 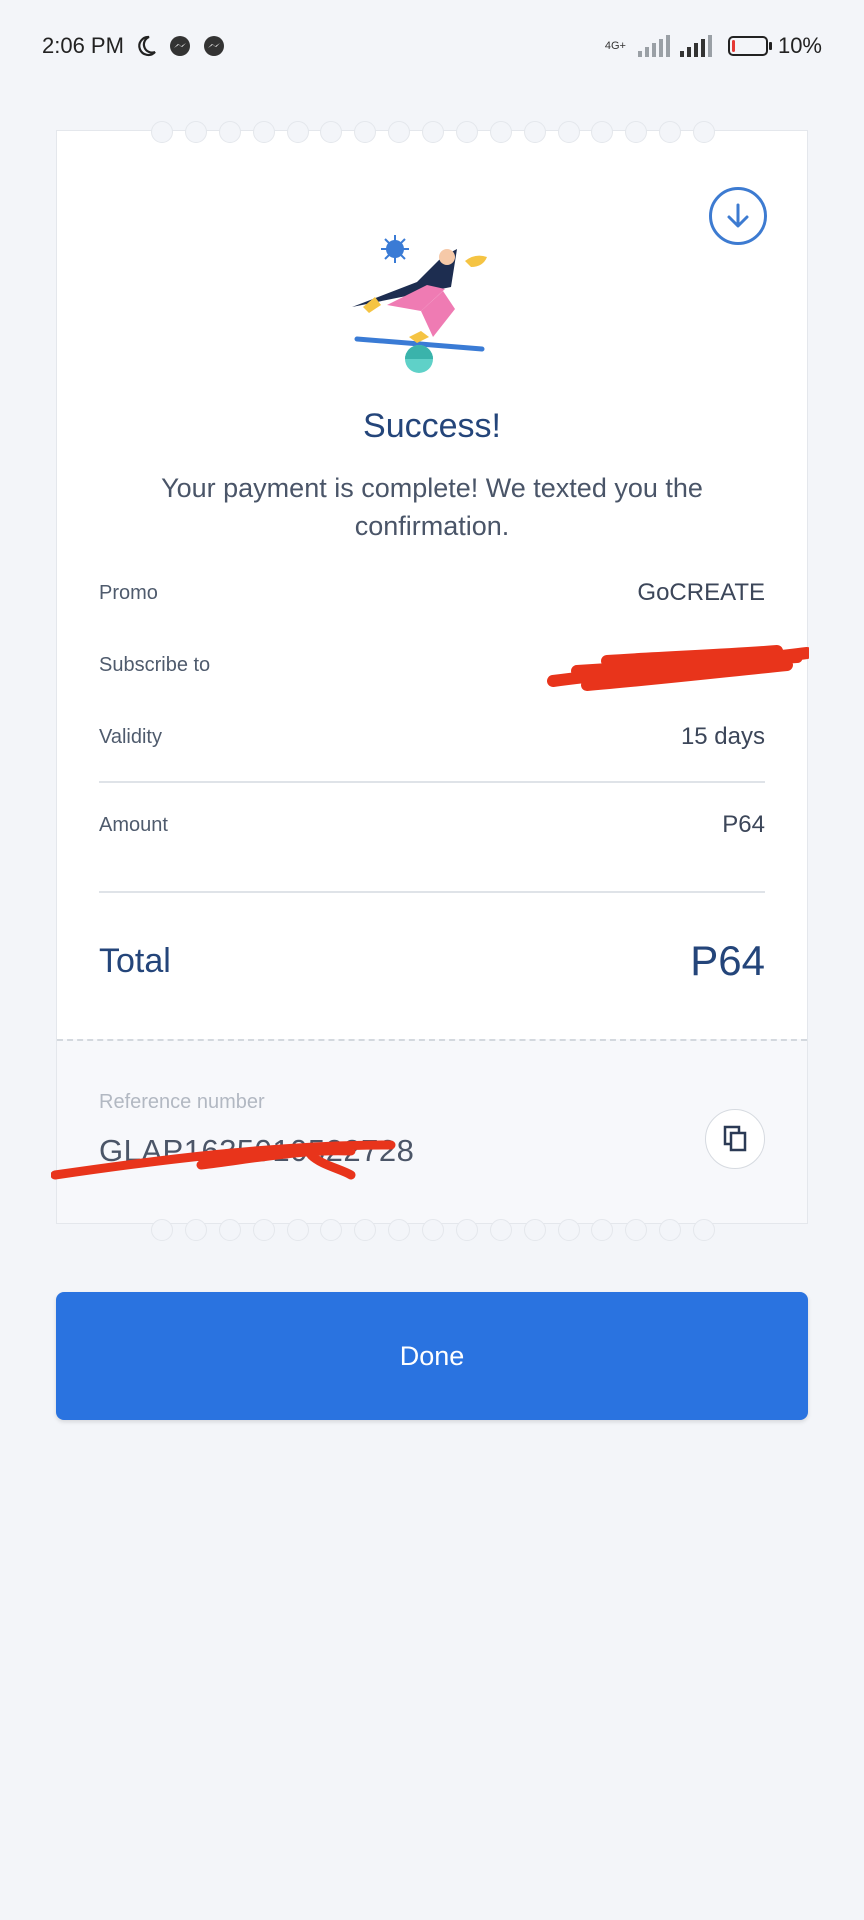 I want to click on copy-icon, so click(x=735, y=1138).